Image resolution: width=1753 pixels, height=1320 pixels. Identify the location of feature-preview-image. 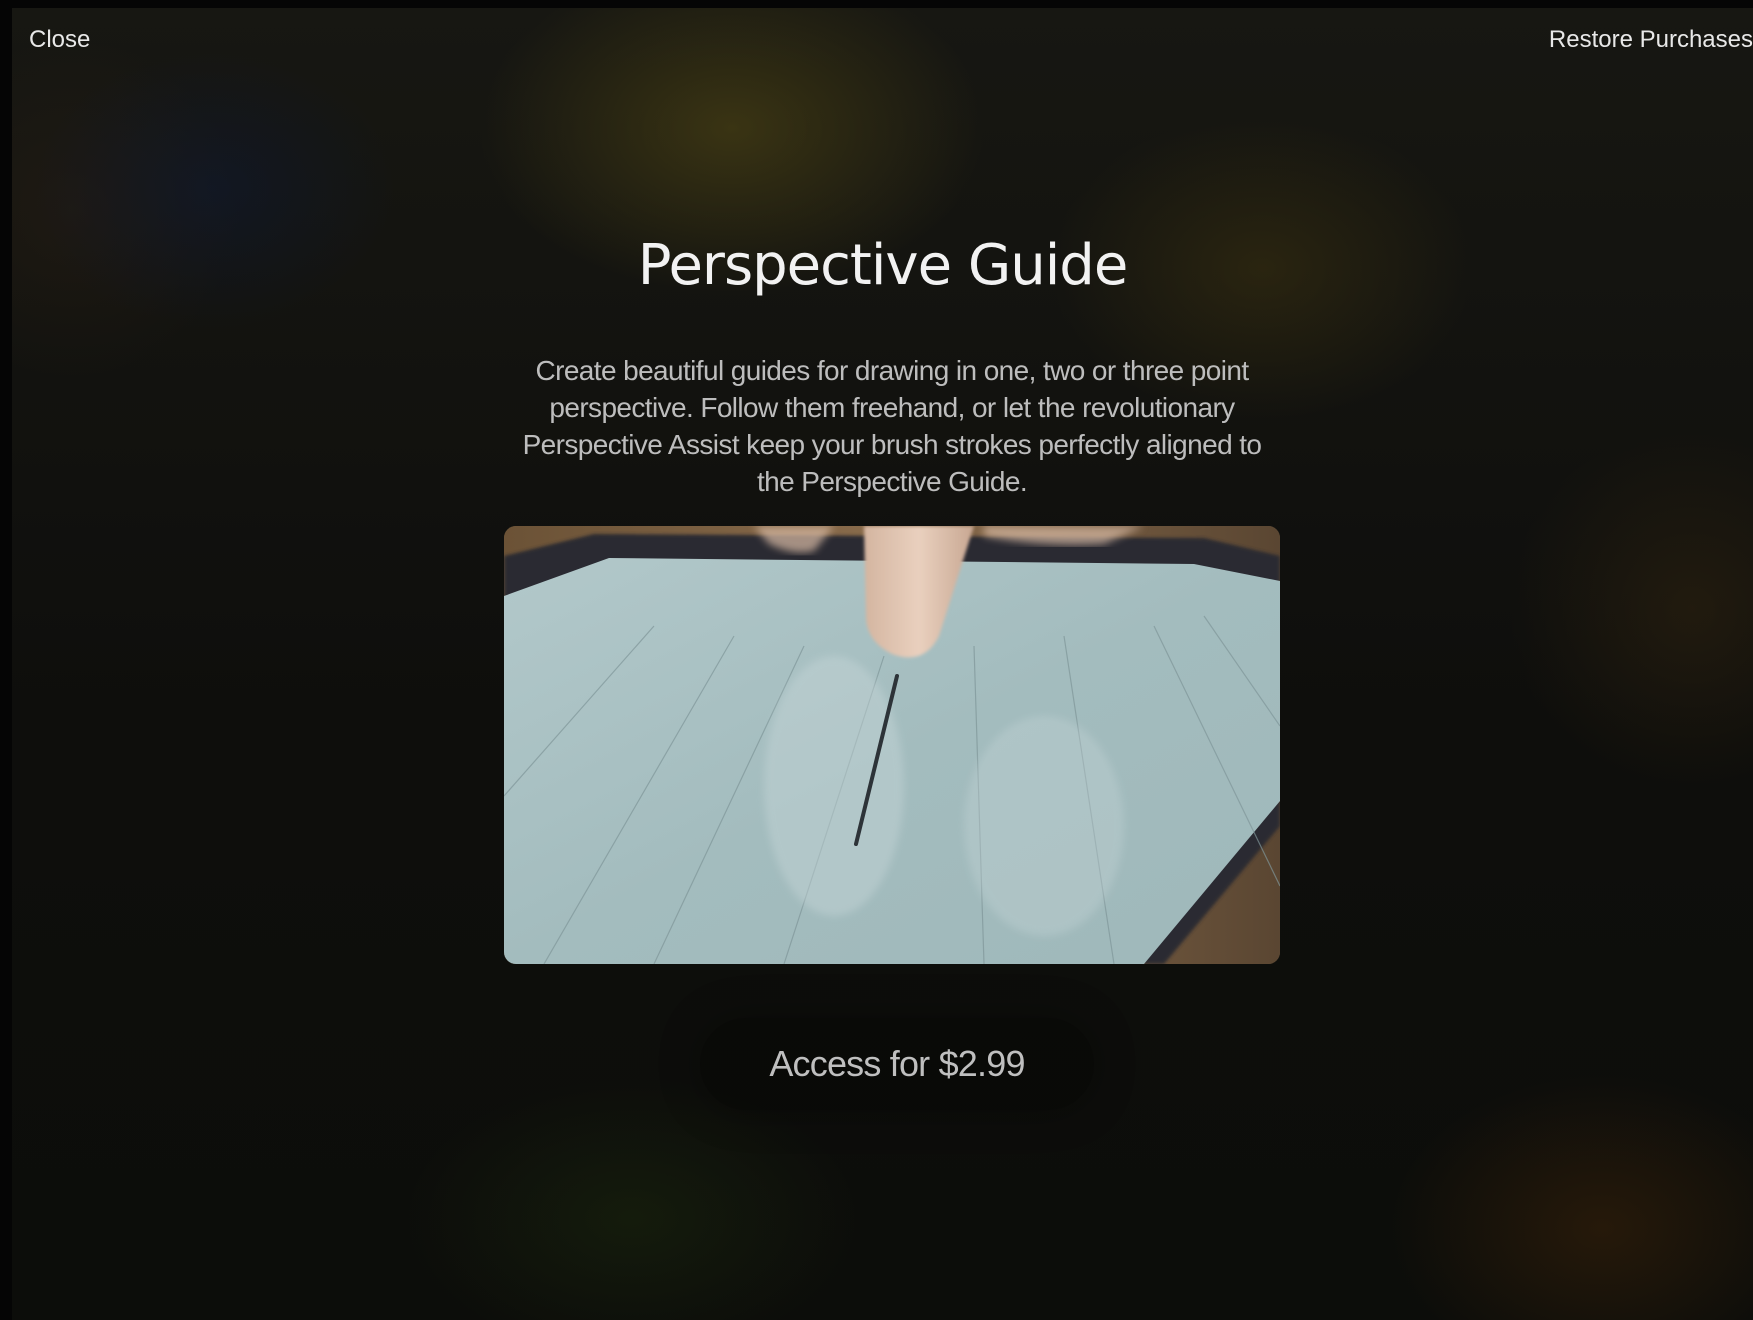
(892, 745).